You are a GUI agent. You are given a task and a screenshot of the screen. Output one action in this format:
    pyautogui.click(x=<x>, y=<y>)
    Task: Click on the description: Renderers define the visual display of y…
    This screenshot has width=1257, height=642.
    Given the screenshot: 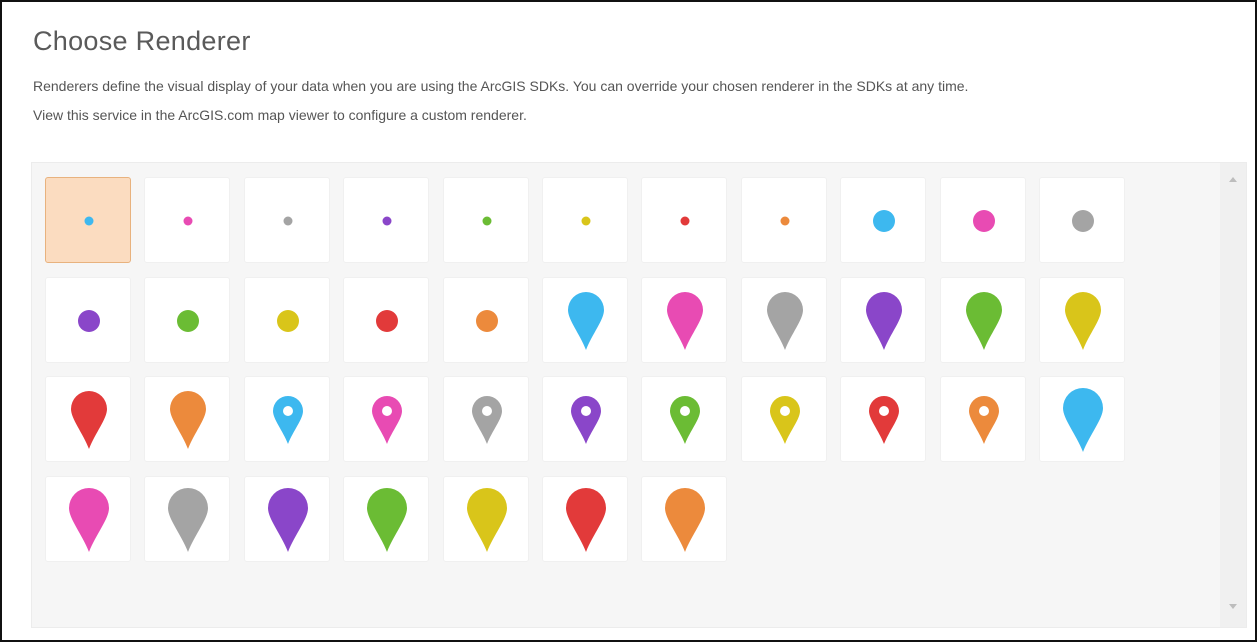 What is the action you would take?
    pyautogui.click(x=640, y=101)
    